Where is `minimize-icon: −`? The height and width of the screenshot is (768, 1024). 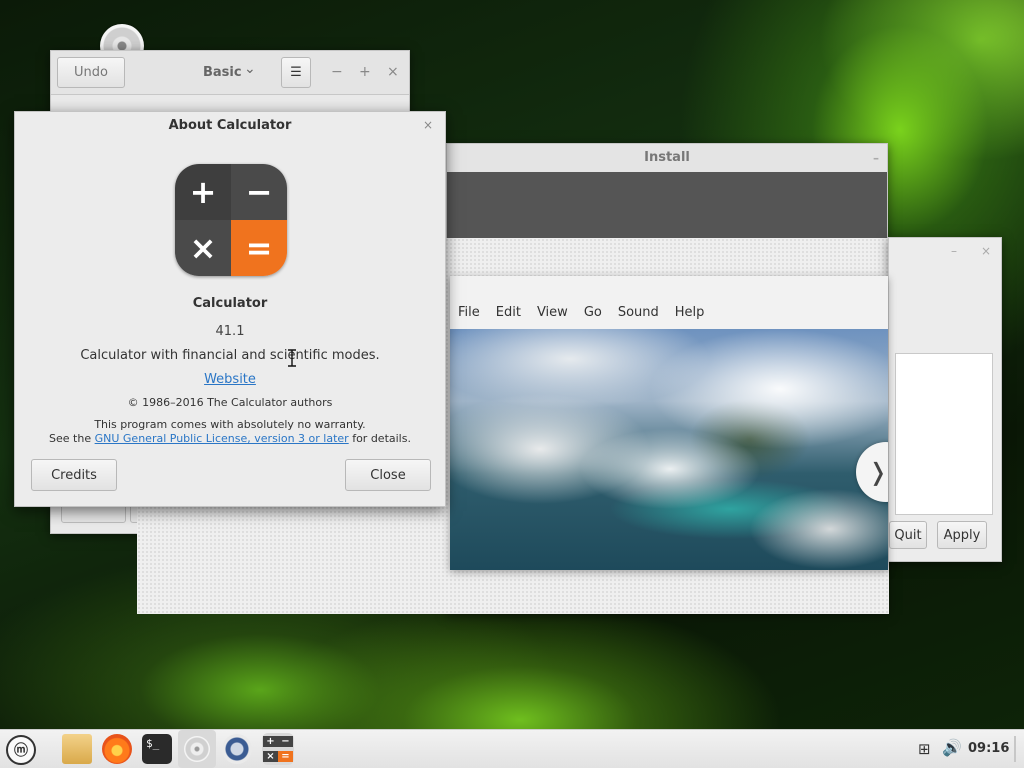
minimize-icon: − is located at coordinates (337, 72).